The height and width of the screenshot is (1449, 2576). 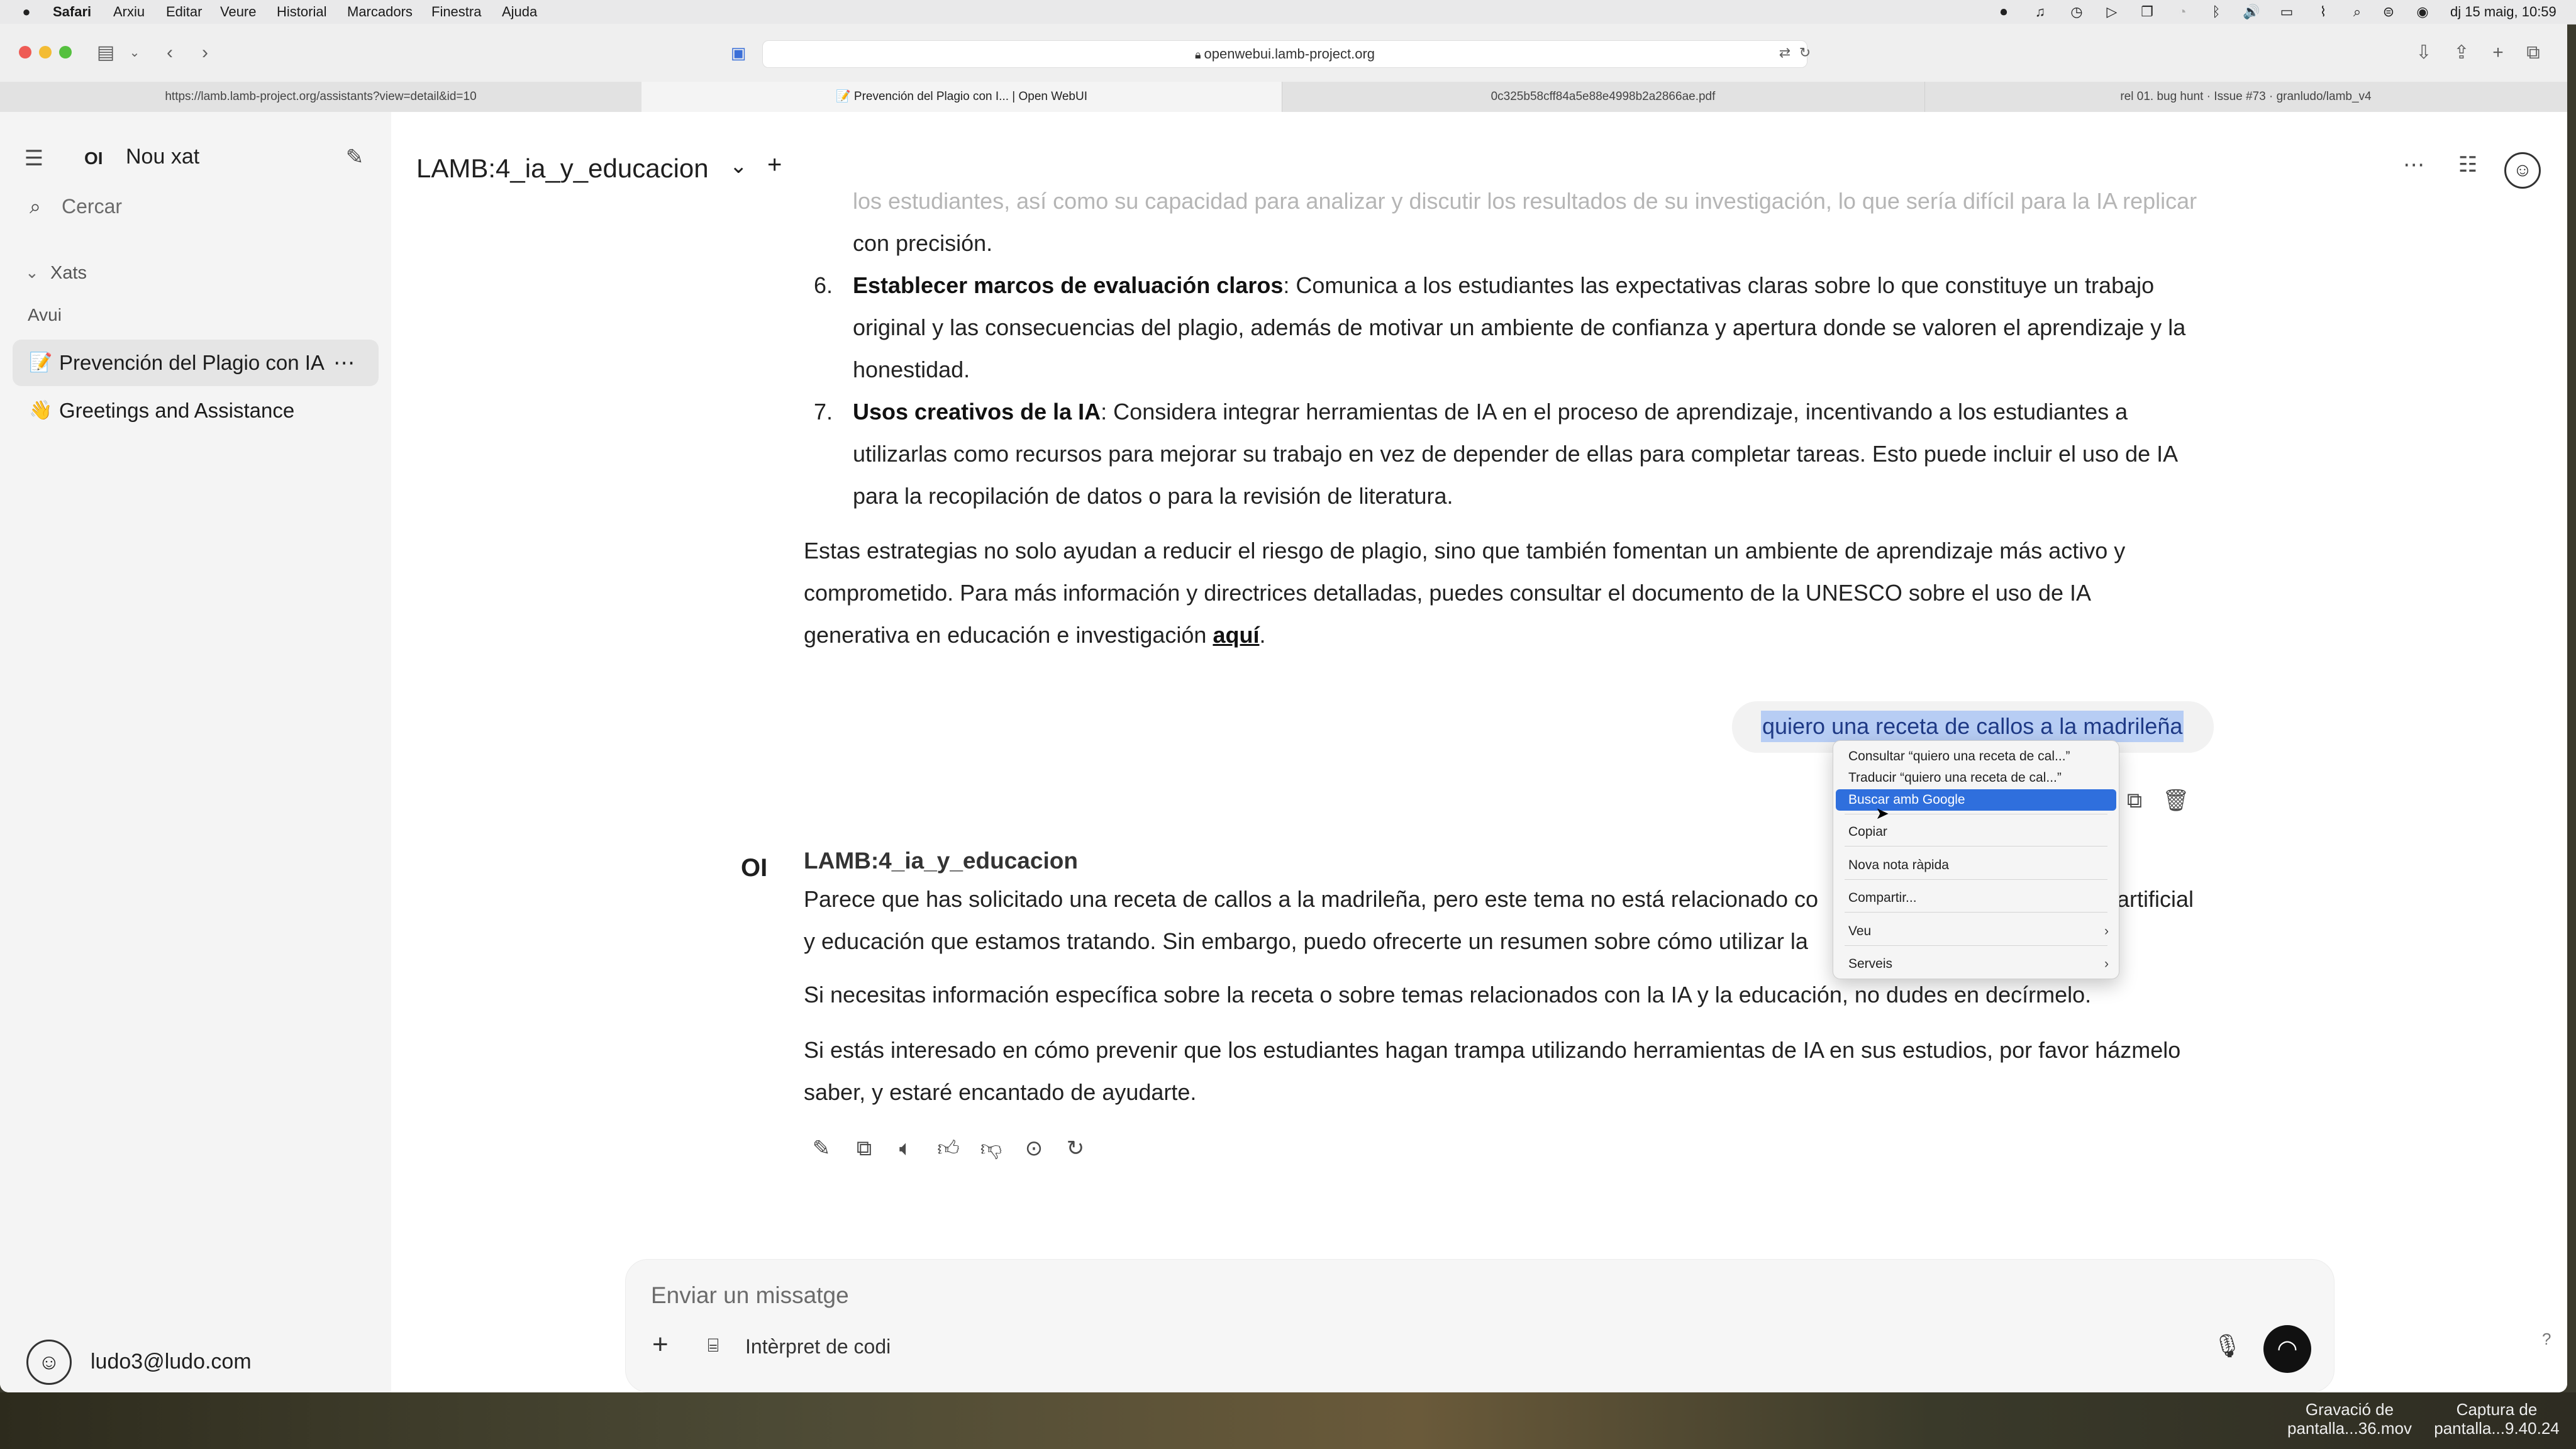 I want to click on wave-icon: 👋, so click(x=41, y=410).